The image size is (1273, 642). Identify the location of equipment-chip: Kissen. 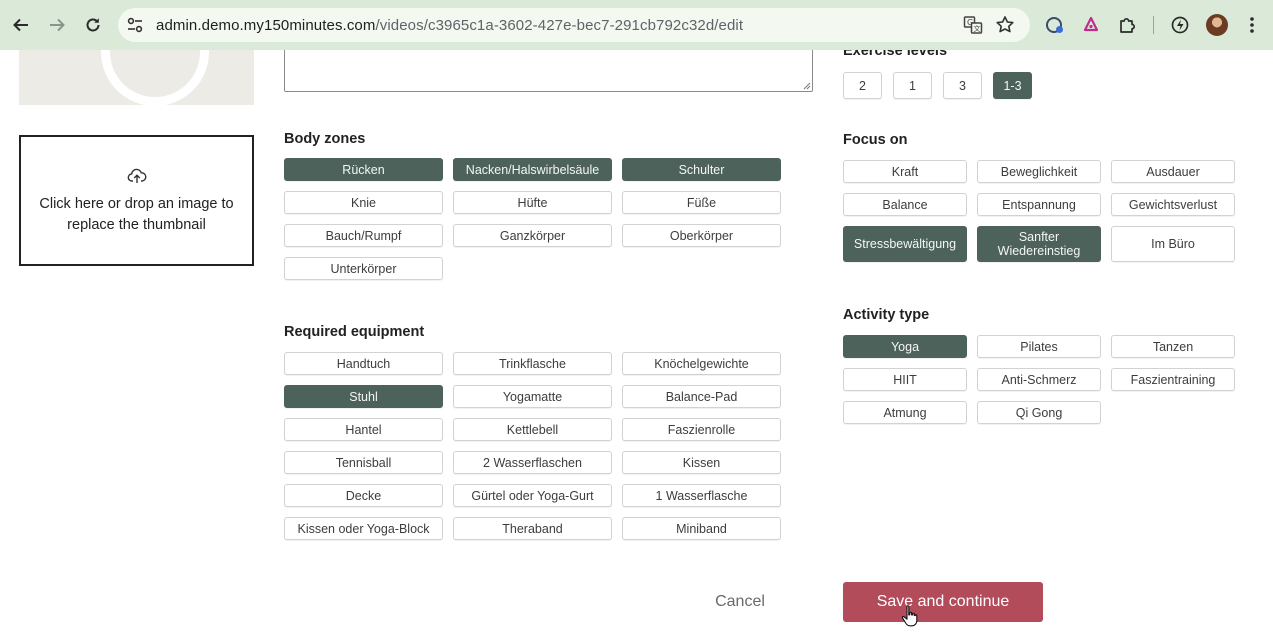
(701, 462).